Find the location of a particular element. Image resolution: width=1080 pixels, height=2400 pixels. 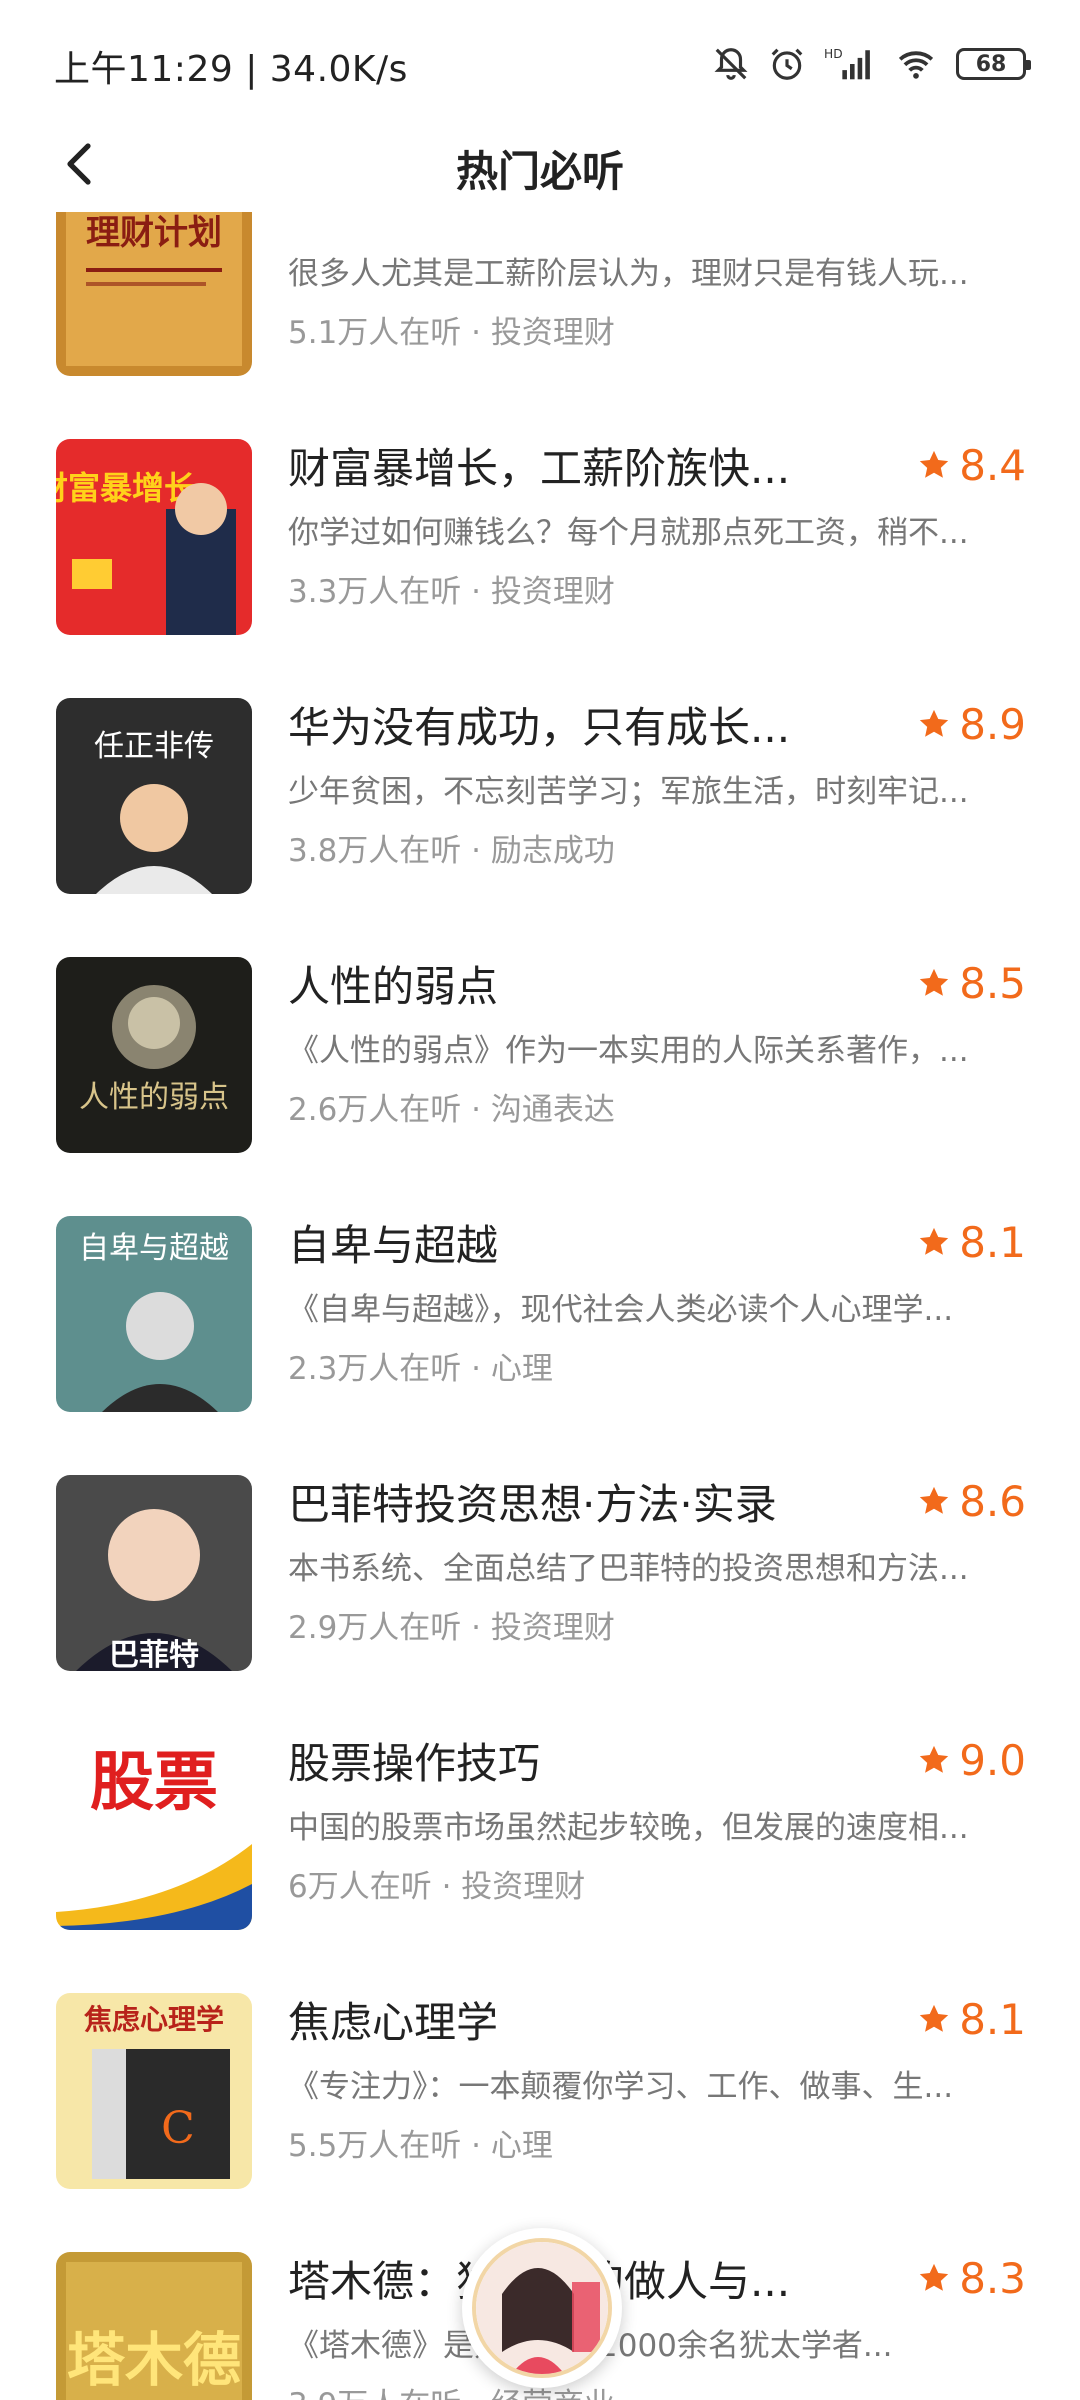

rating-value: 8.5 is located at coordinates (992, 983).